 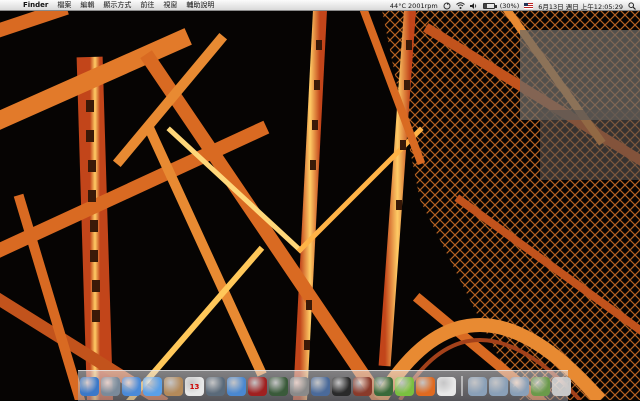 What do you see at coordinates (117, 5) in the screenshot?
I see `menu-view: 顯示方式` at bounding box center [117, 5].